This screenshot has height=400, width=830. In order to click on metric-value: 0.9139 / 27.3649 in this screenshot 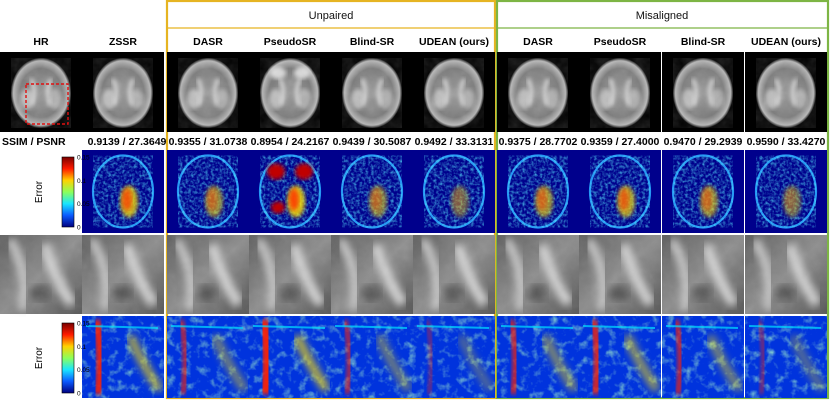, I will do `click(127, 142)`.